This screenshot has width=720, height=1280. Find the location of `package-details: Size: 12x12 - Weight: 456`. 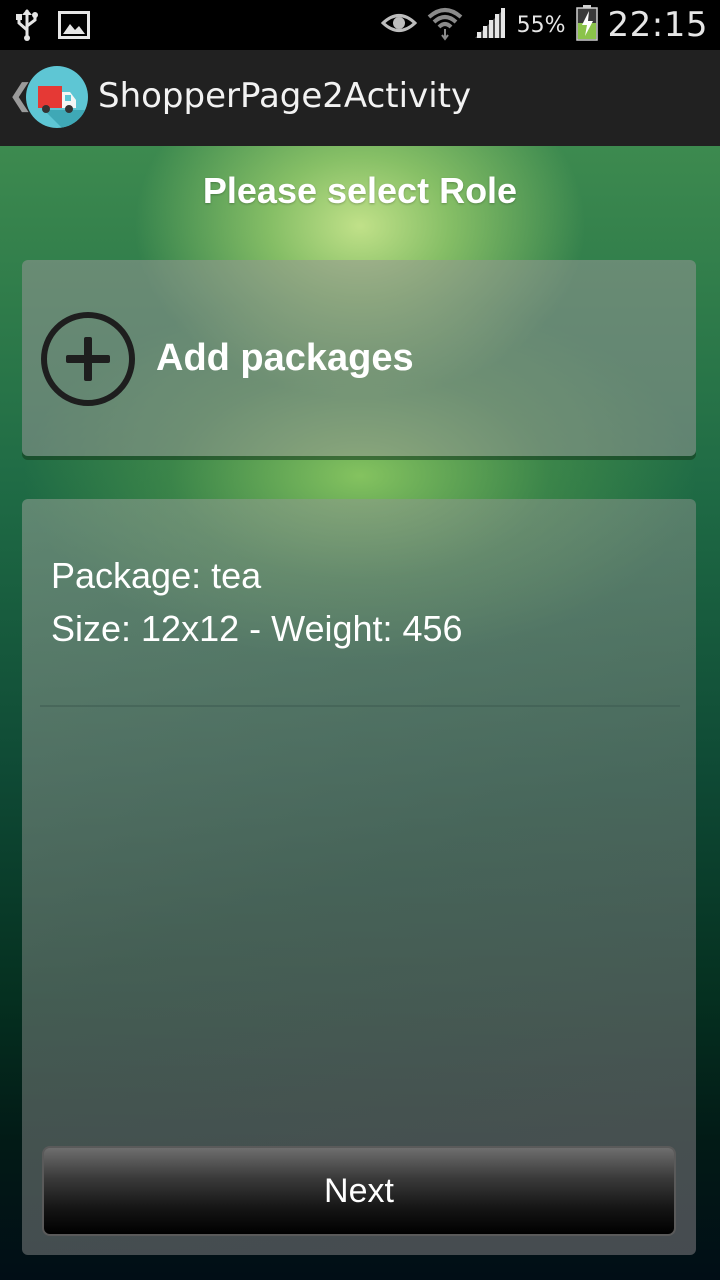

package-details: Size: 12x12 - Weight: 456 is located at coordinates (257, 628).